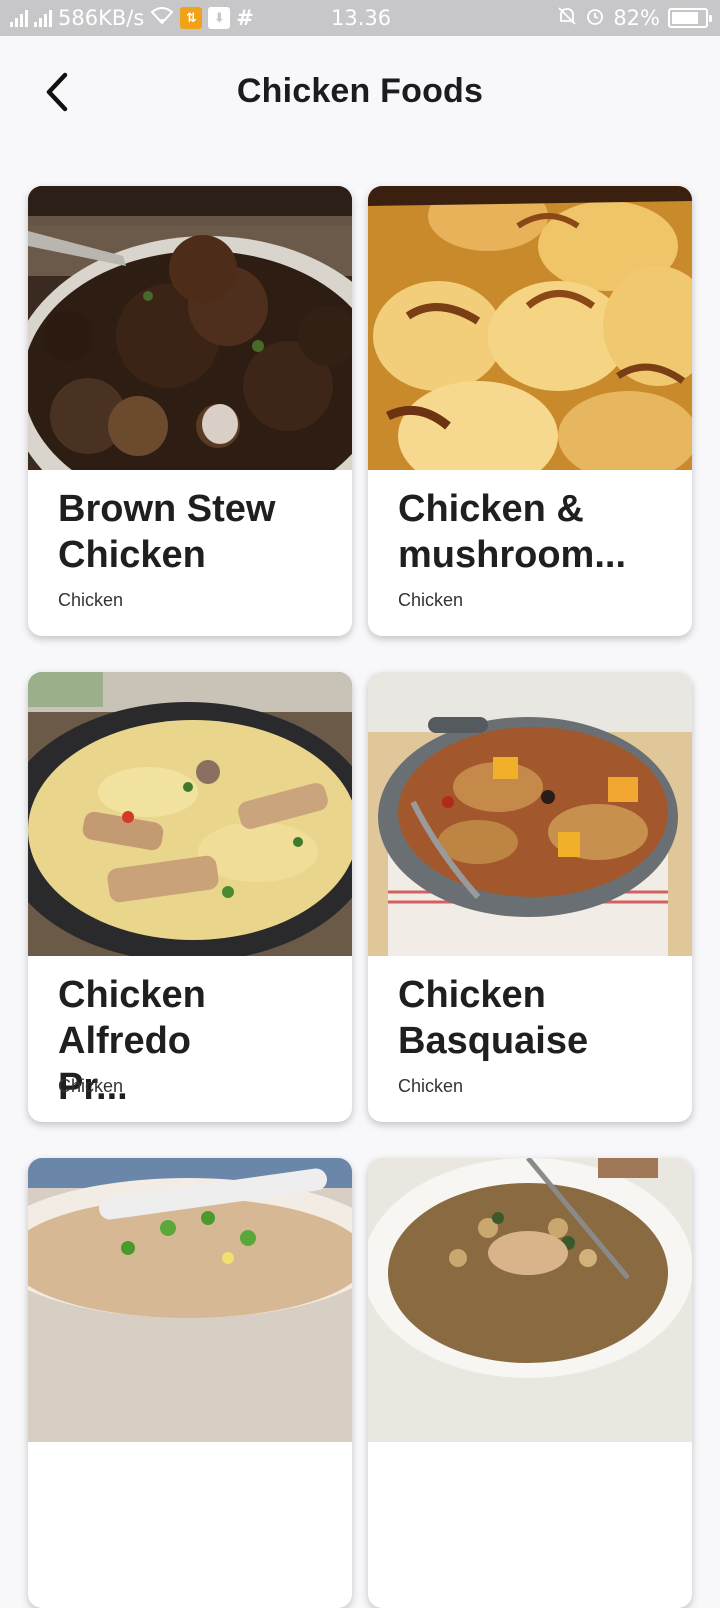 This screenshot has width=720, height=1608. Describe the element at coordinates (101, 18) in the screenshot. I see `network-speed: 586KB/s` at that location.